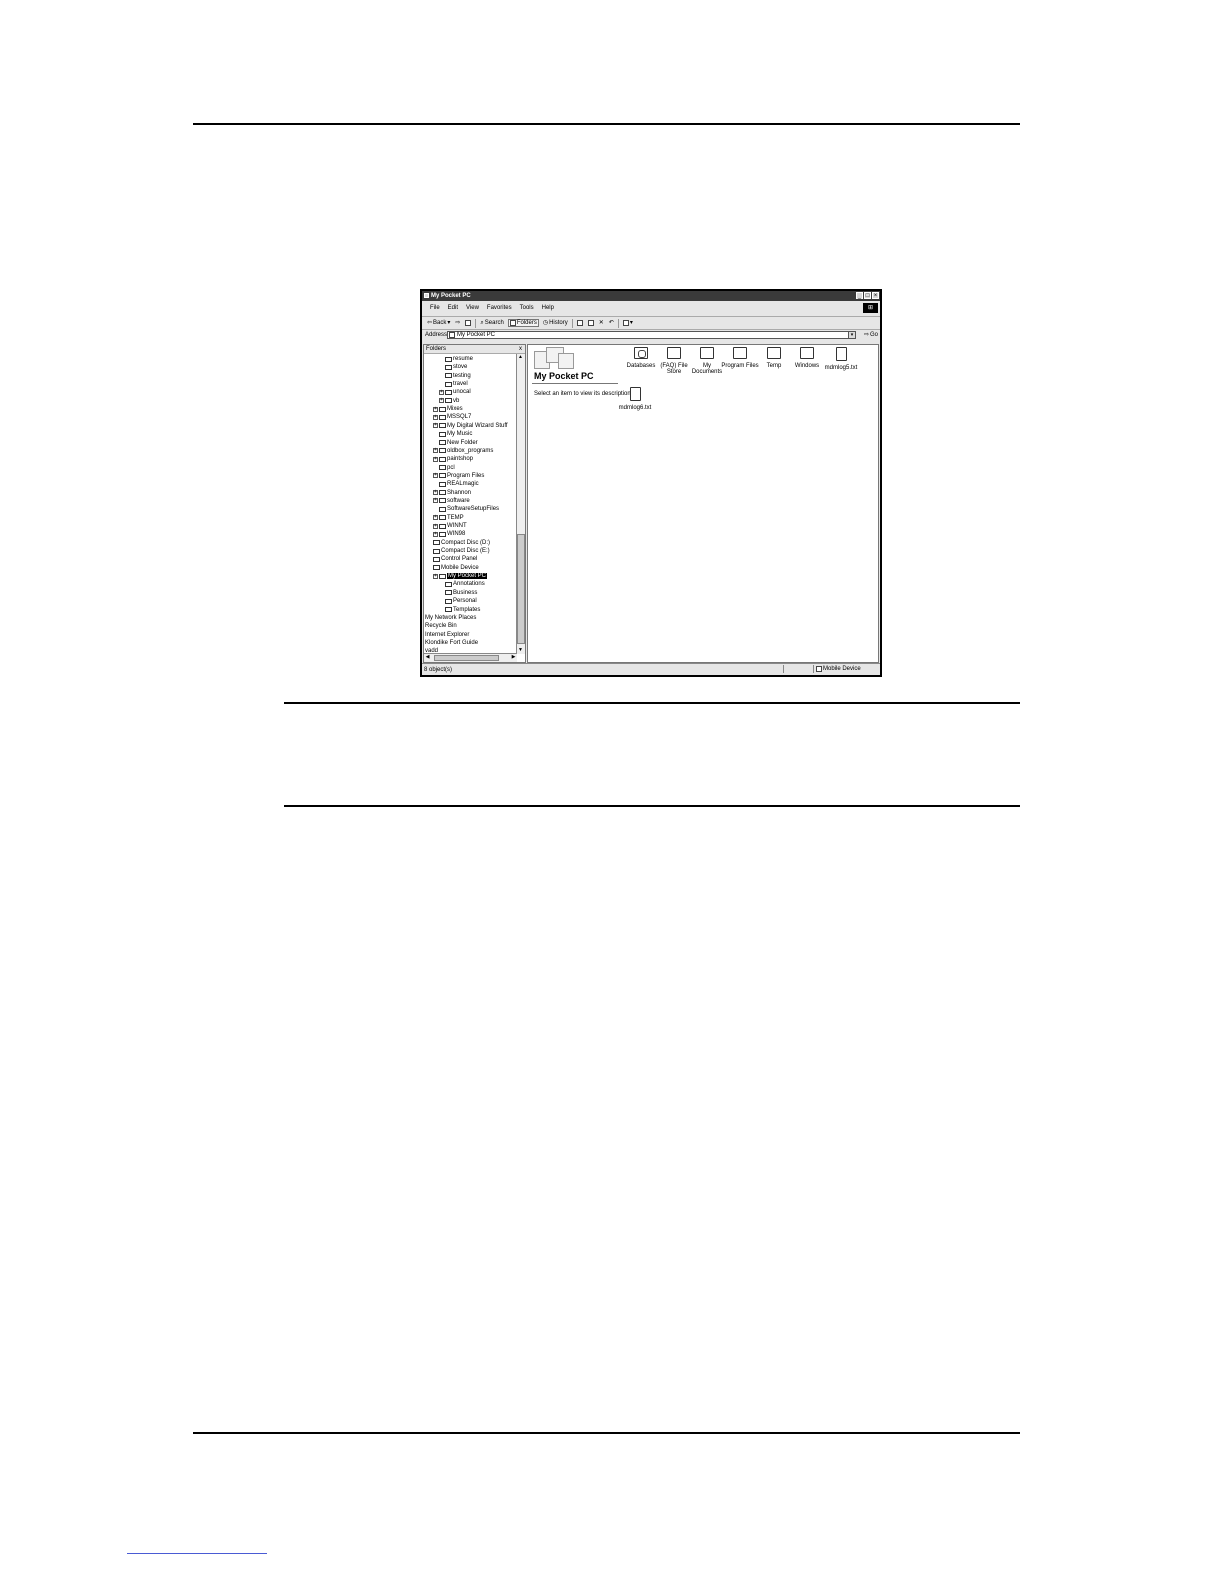 Image resolution: width=1224 pixels, height=1584 pixels. I want to click on tree-item-label: Klondike Fort Guide, so click(452, 642).